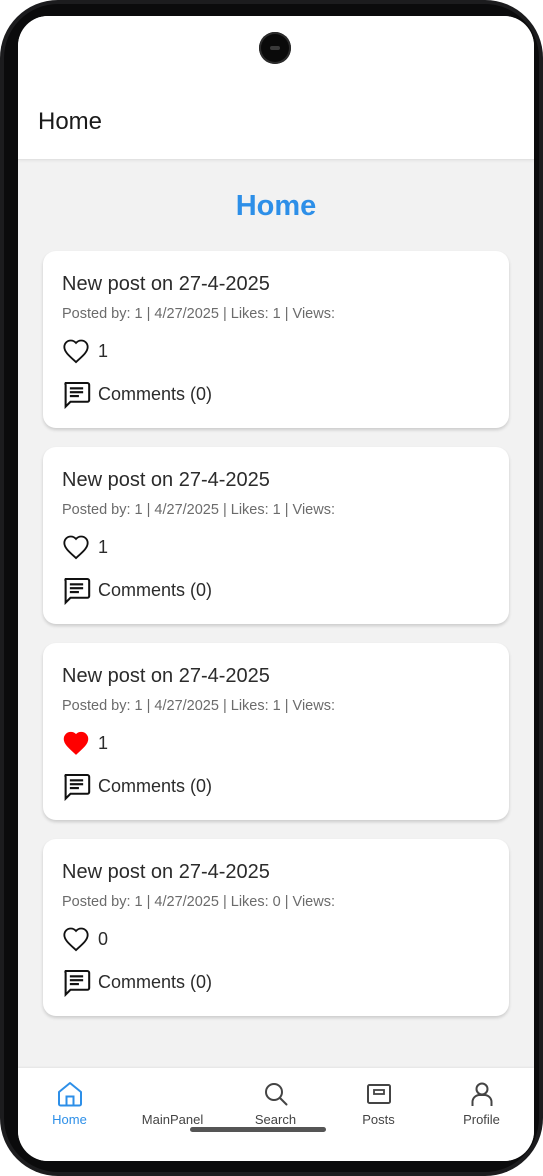  Describe the element at coordinates (76, 743) in the screenshot. I see `heart-filled-icon` at that location.